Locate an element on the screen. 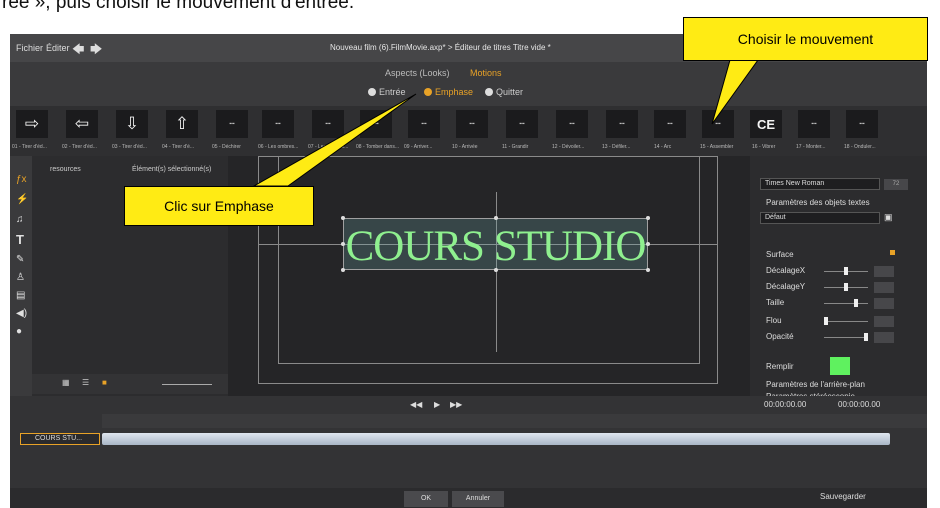 The width and height of the screenshot is (940, 508). callout-choose-motion: Choisir le mouvement is located at coordinates (805, 39).